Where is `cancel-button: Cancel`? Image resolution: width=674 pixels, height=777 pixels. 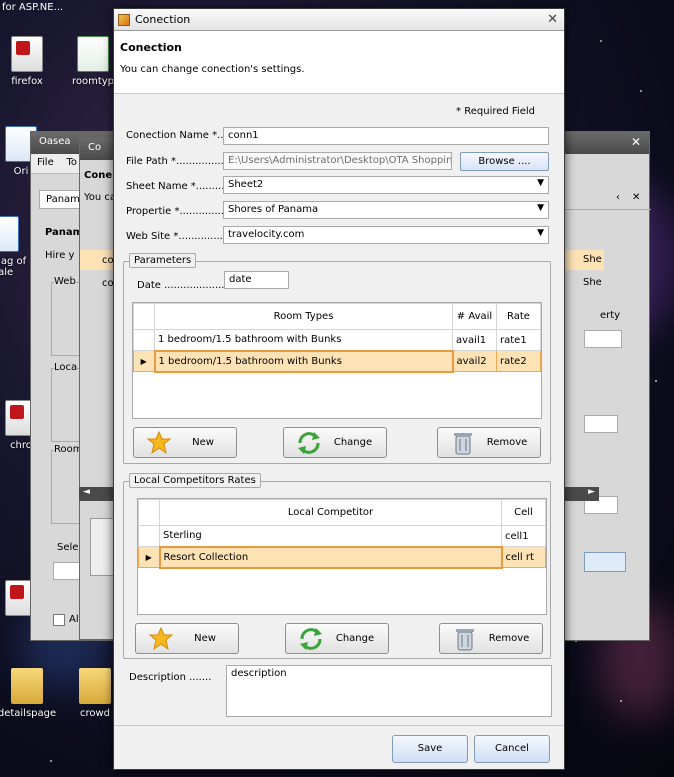 cancel-button: Cancel is located at coordinates (512, 749).